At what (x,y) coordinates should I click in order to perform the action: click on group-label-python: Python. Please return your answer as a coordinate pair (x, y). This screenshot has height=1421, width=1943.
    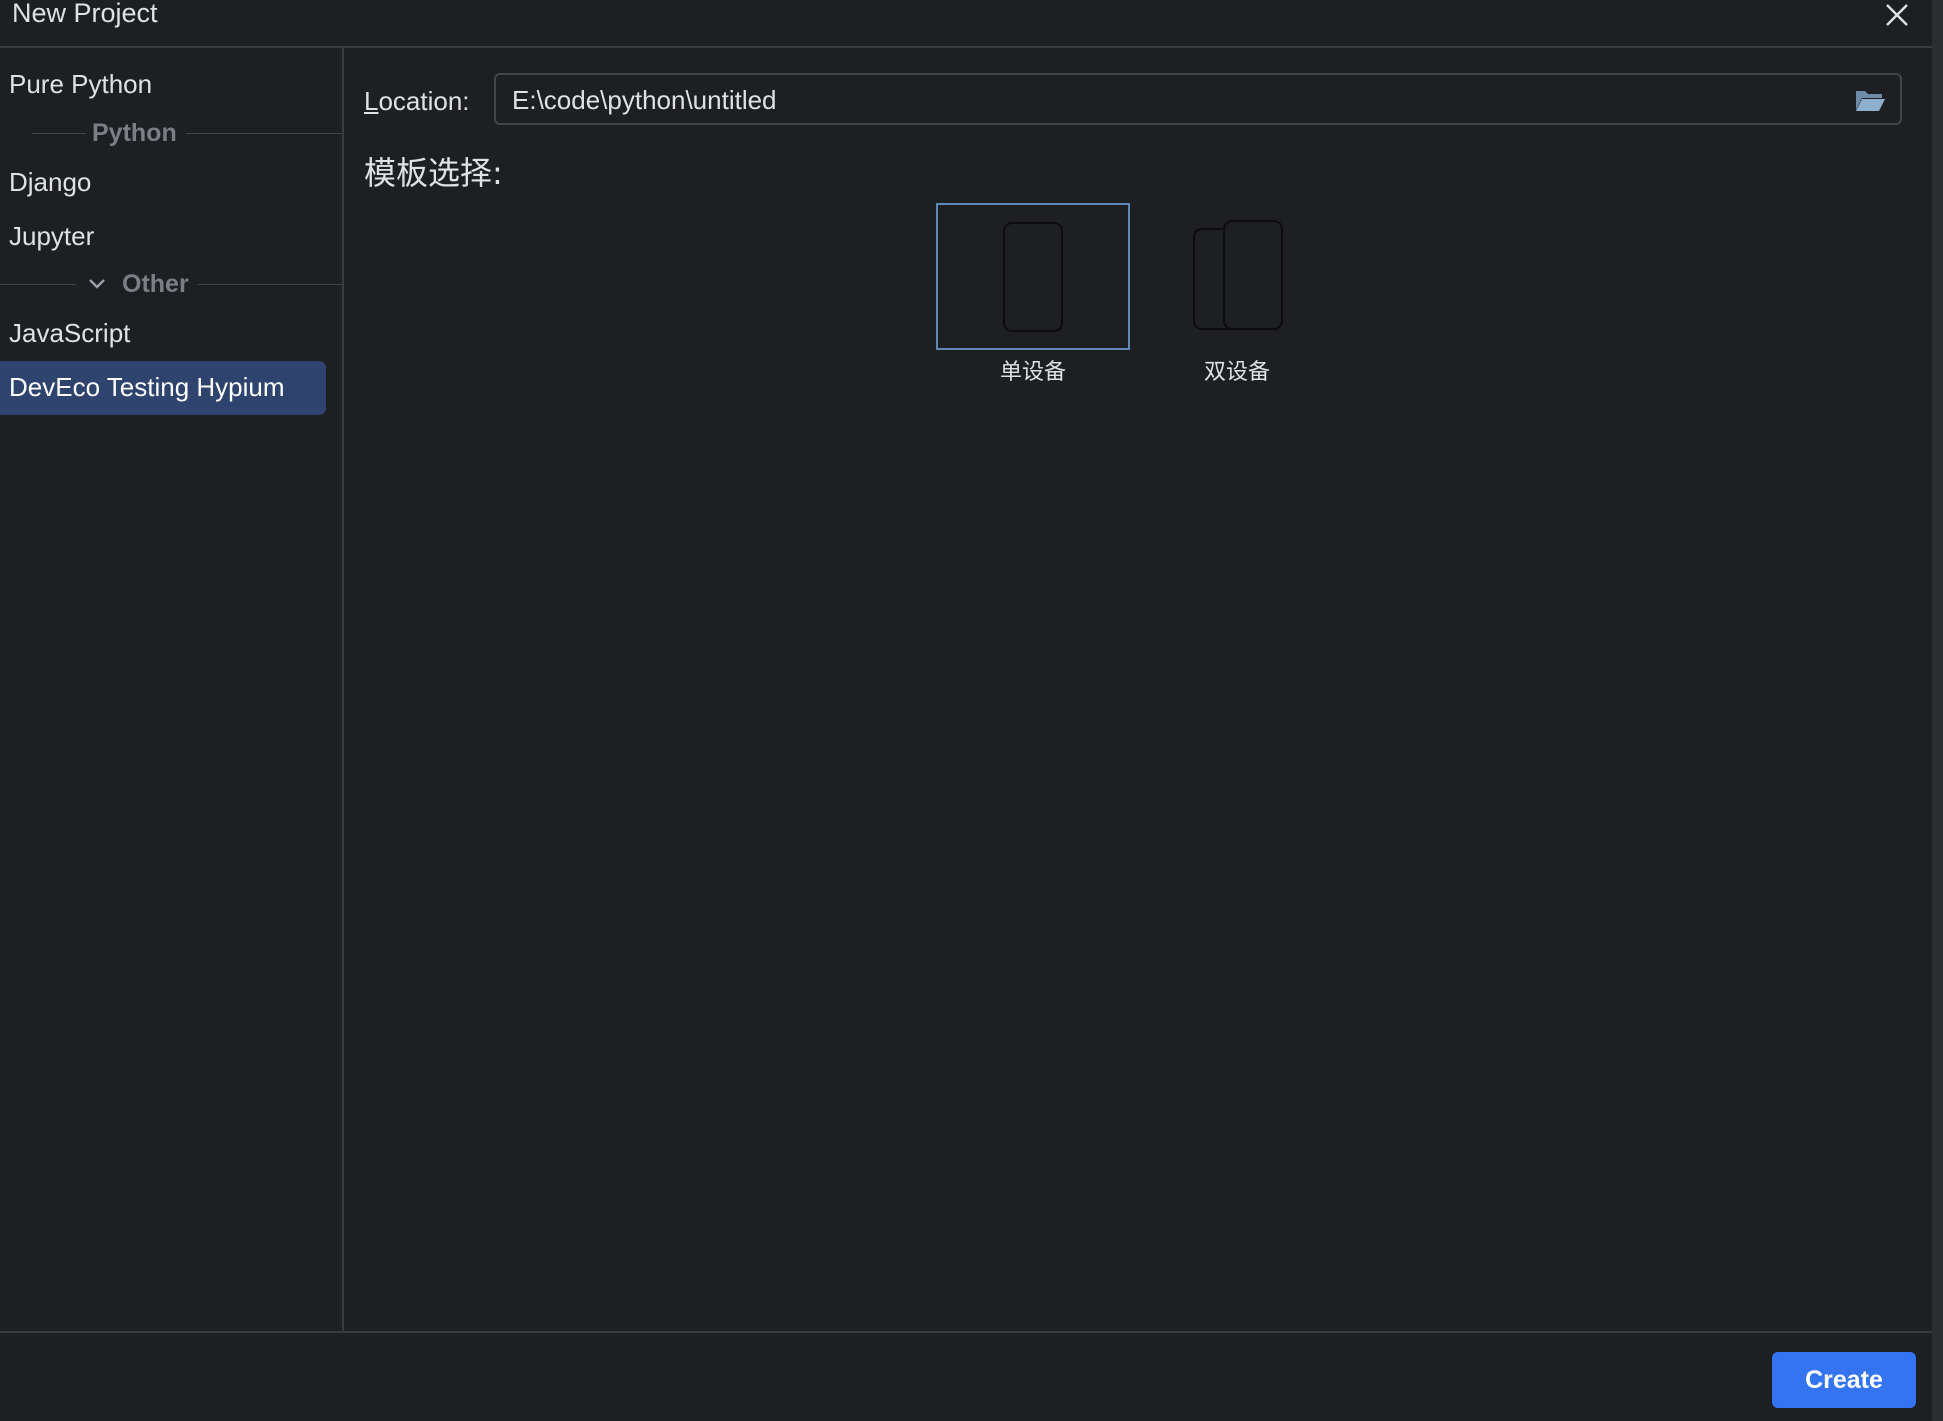
    Looking at the image, I should click on (134, 133).